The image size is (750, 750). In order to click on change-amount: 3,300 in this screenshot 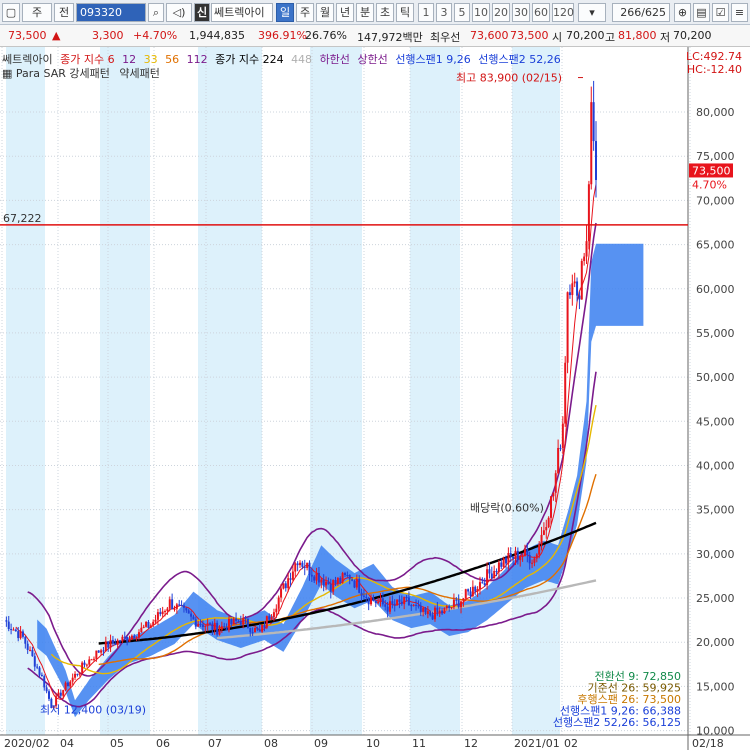, I will do `click(108, 35)`.